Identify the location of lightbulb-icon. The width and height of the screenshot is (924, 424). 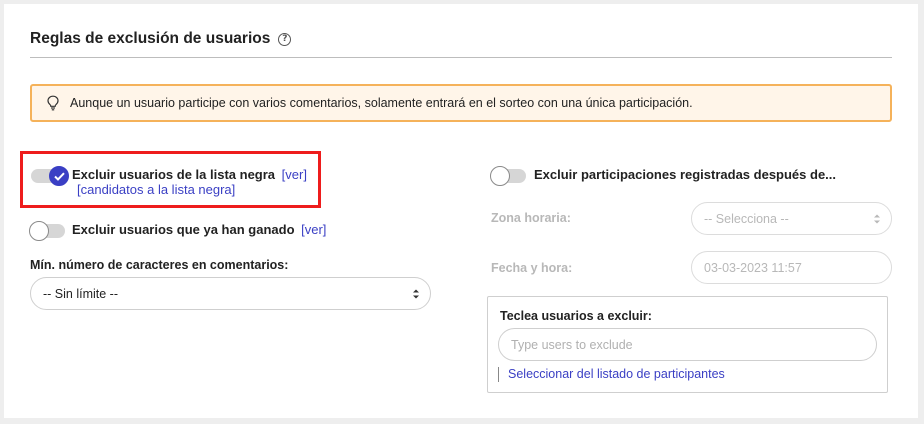
(53, 103).